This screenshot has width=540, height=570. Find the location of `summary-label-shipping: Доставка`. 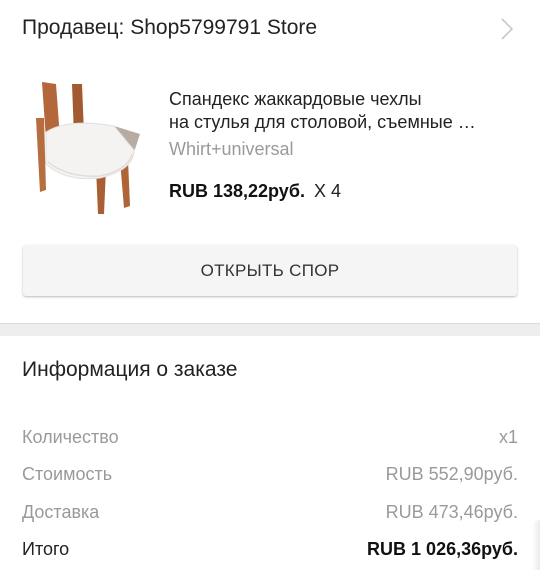

summary-label-shipping: Доставка is located at coordinates (61, 512).